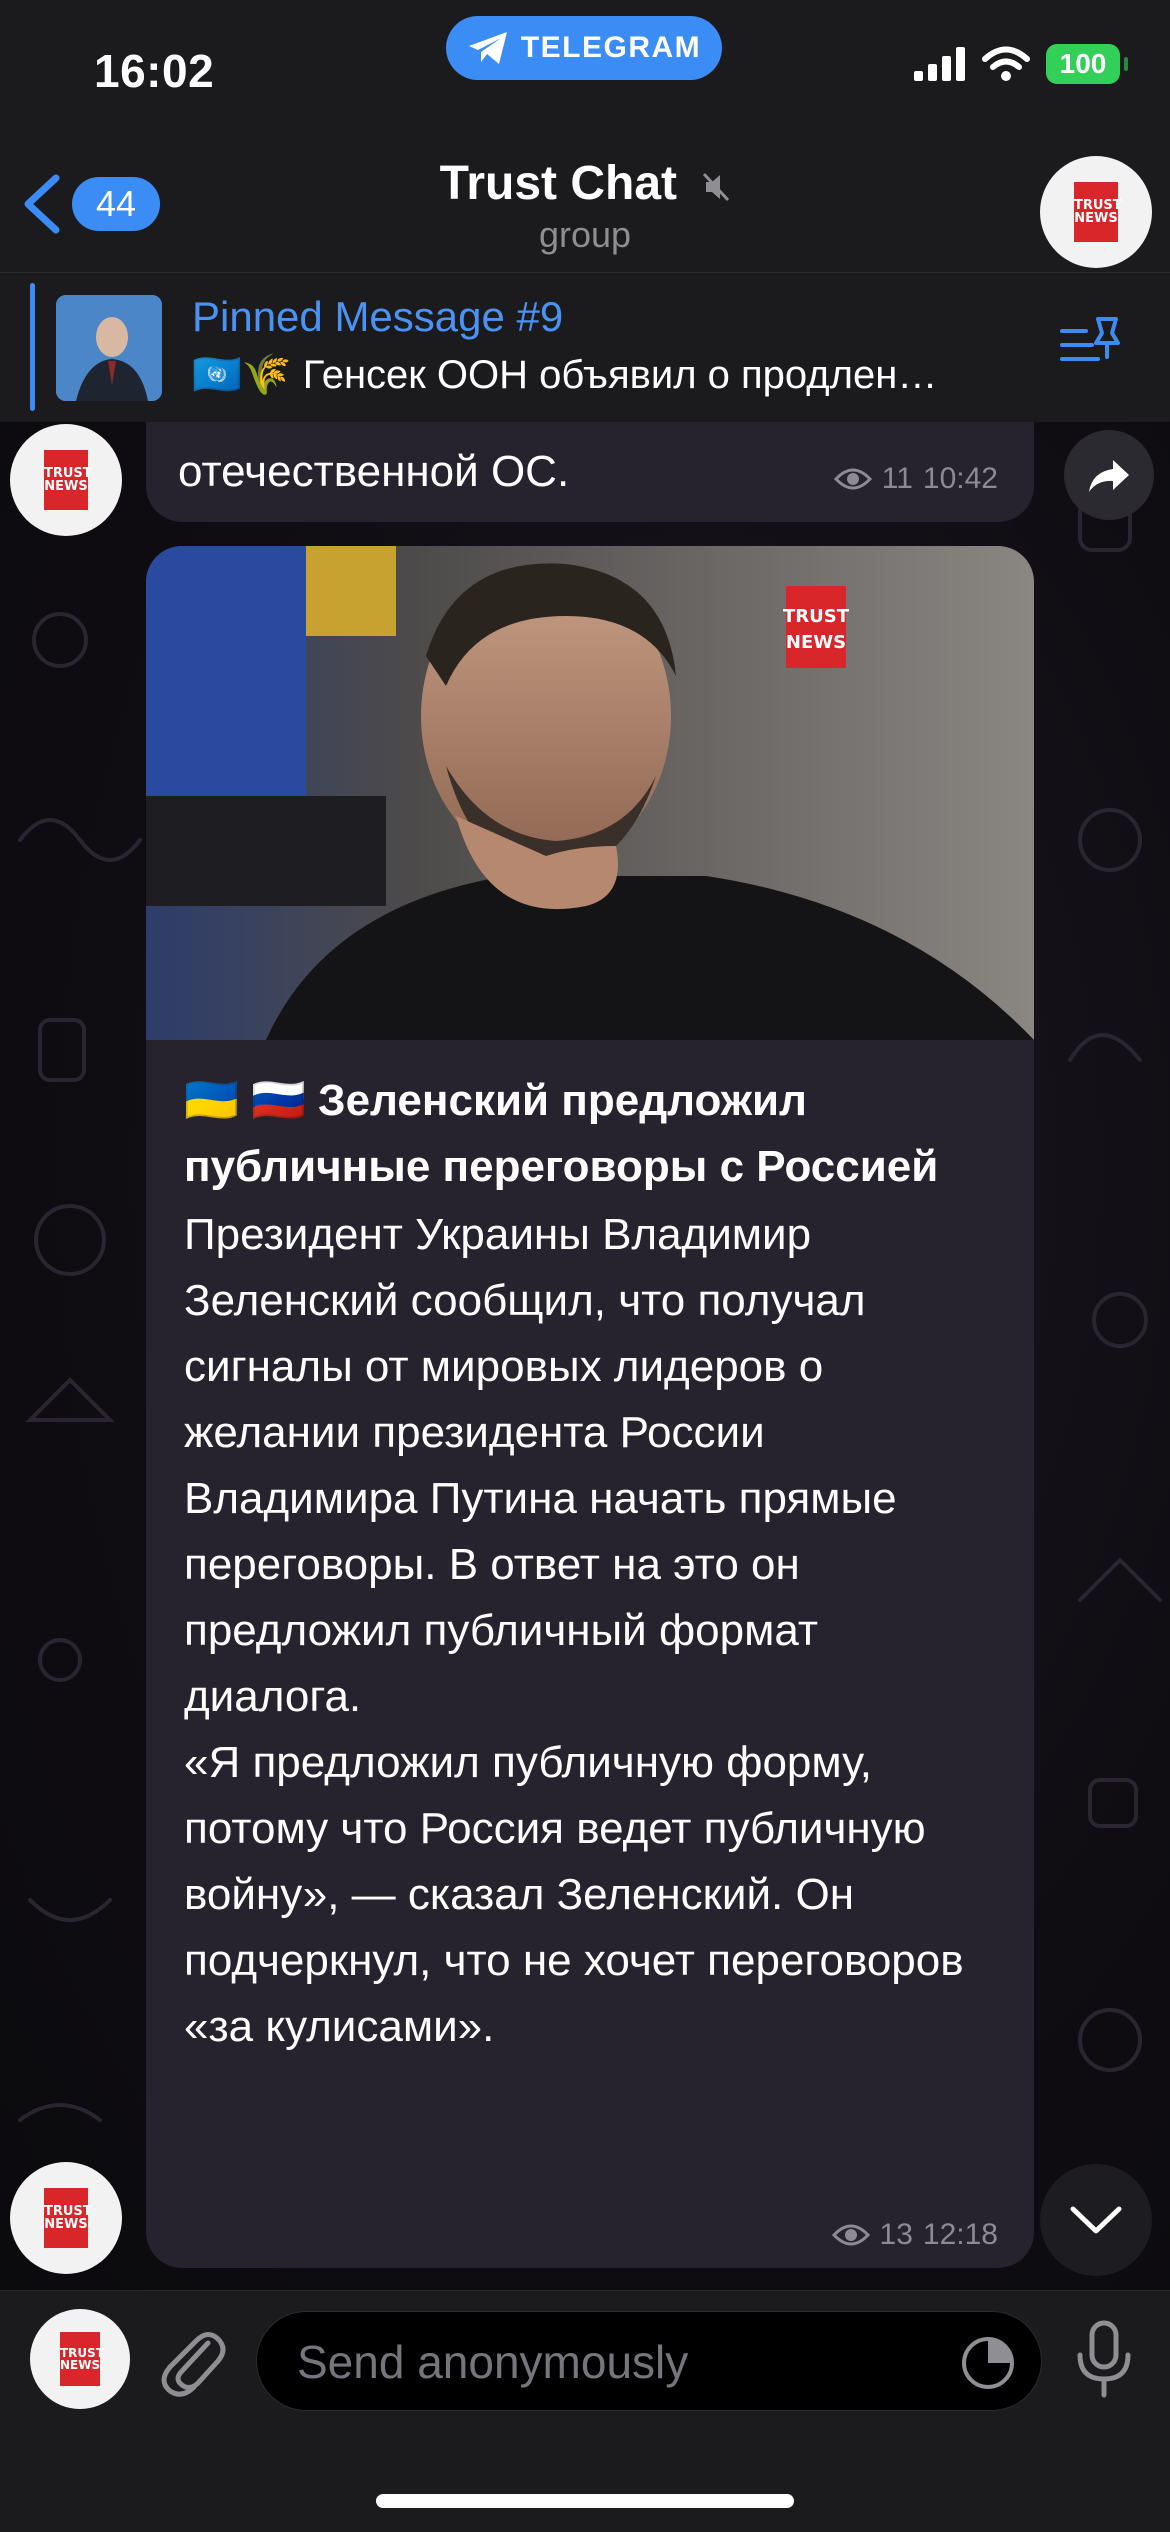 The image size is (1170, 2532). Describe the element at coordinates (716, 186) in the screenshot. I see `mute-icon` at that location.